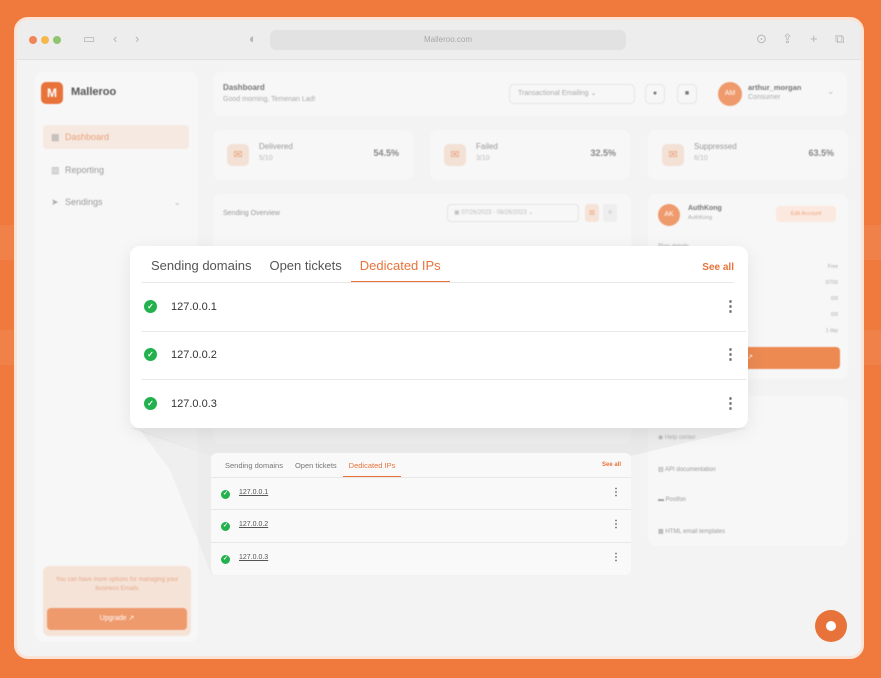 This screenshot has height=678, width=881. I want to click on chat-fab-button, so click(831, 626).